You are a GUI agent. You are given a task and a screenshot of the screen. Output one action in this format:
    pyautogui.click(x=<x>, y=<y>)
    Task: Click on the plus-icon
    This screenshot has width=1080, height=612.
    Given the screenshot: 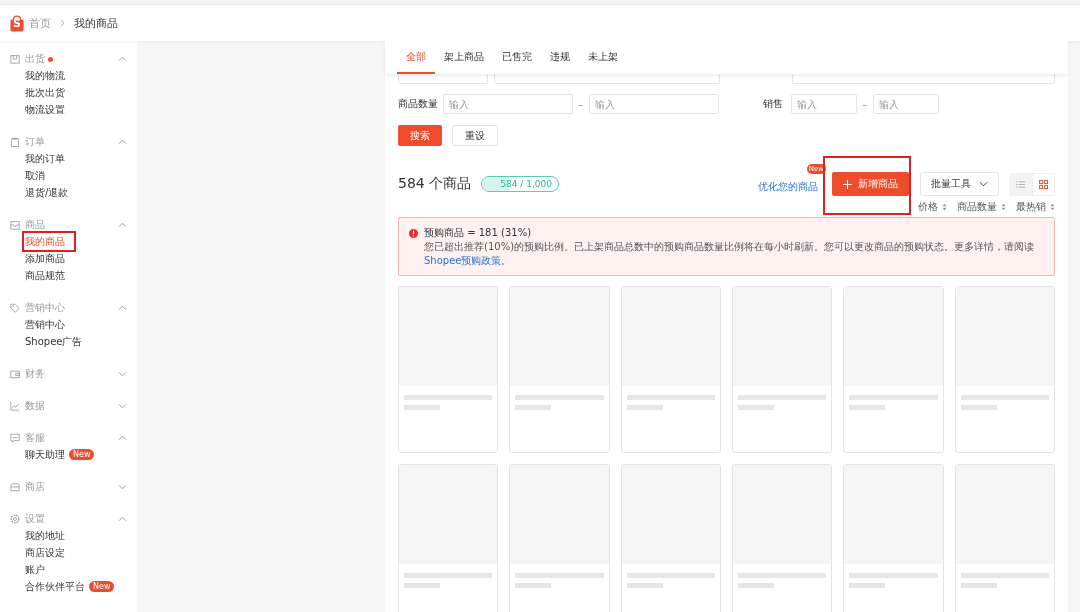 What is the action you would take?
    pyautogui.click(x=847, y=184)
    